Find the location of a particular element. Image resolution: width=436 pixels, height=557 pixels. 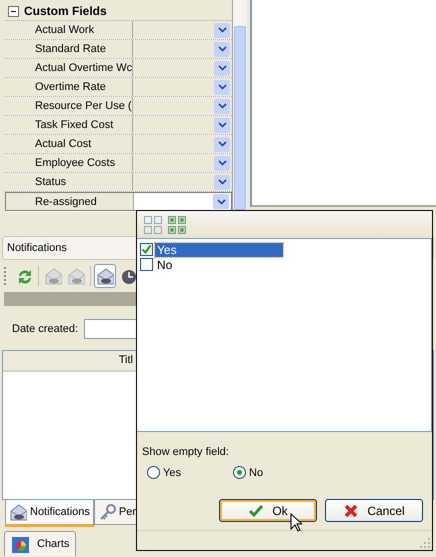

bottom-tab: Charts is located at coordinates (40, 543).